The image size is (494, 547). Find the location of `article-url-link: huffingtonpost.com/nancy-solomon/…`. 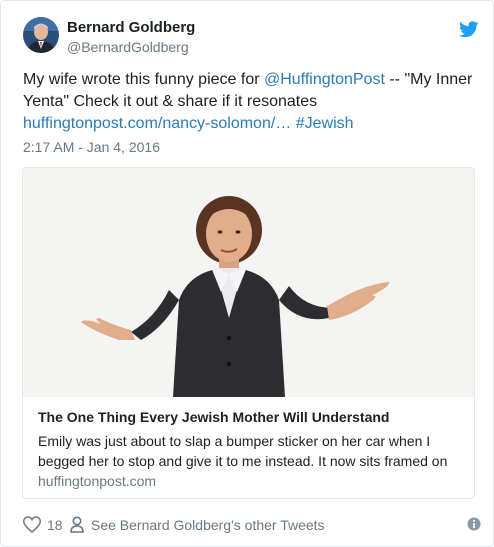

article-url-link: huffingtonpost.com/nancy-solomon/… is located at coordinates (157, 123).